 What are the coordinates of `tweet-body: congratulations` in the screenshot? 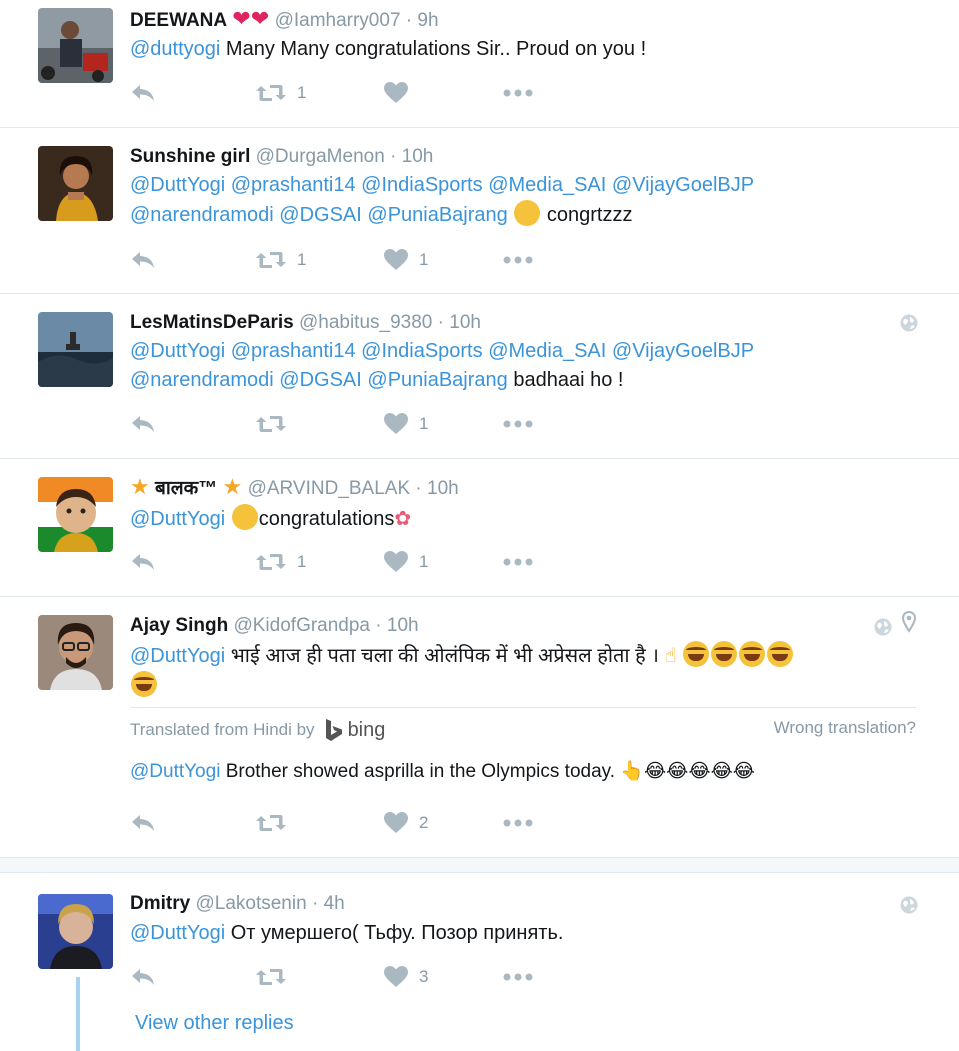 It's located at (326, 519).